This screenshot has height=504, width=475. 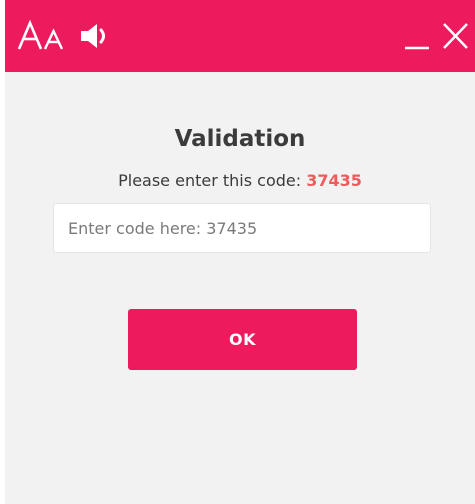 What do you see at coordinates (240, 36) in the screenshot?
I see `title-bar` at bounding box center [240, 36].